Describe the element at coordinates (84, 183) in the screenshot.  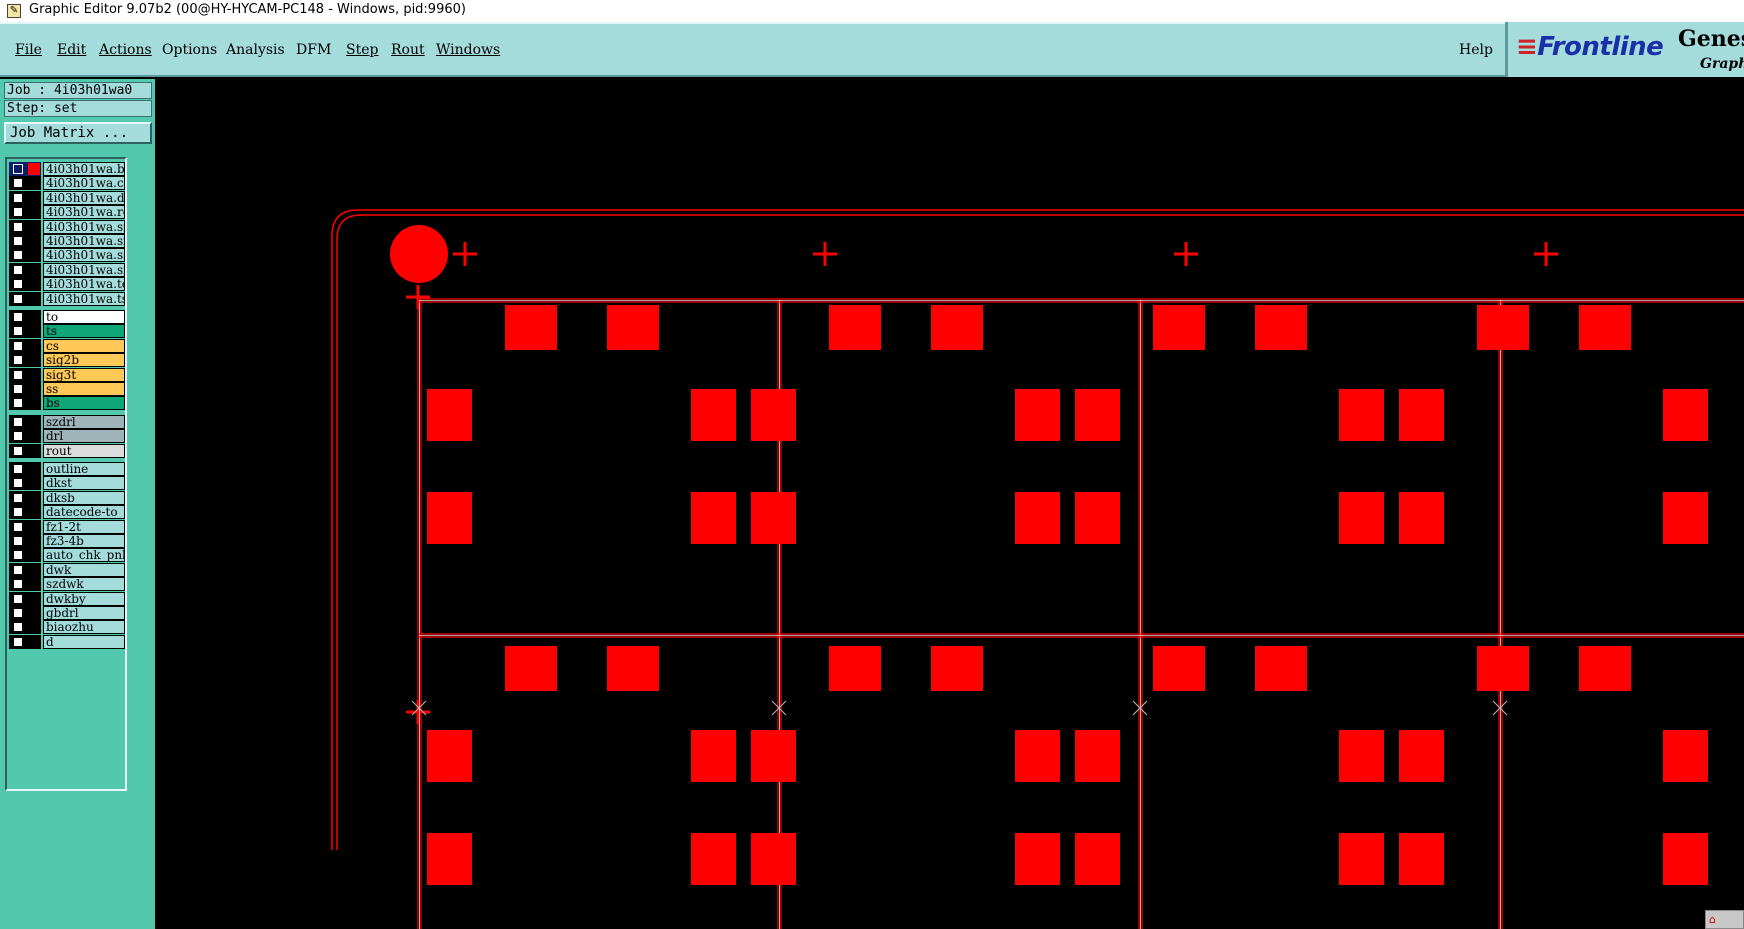
I see `layer-name: 4i03h01wa.cs` at that location.